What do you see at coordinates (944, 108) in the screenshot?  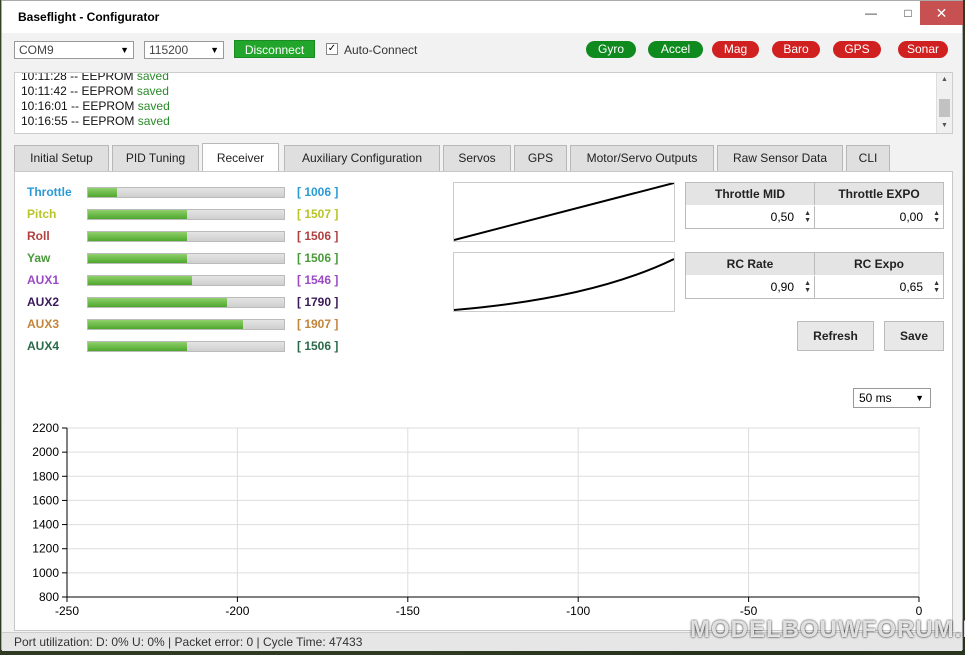 I see `scroll-thumb` at bounding box center [944, 108].